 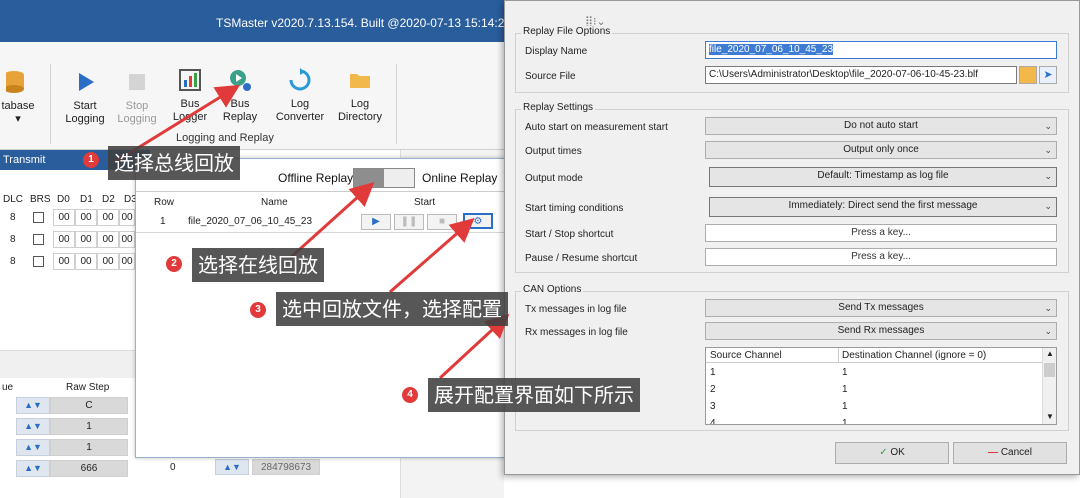 What do you see at coordinates (174, 264) in the screenshot?
I see `step-badge-2: 2` at bounding box center [174, 264].